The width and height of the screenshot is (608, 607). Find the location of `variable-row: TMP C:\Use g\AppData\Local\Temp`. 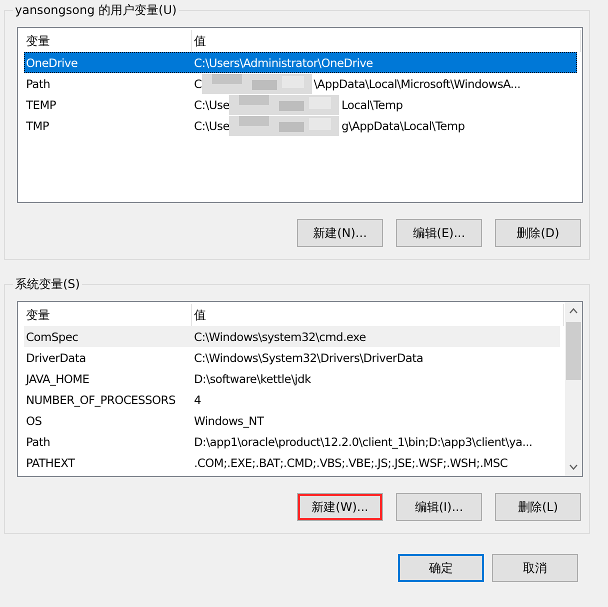

variable-row: TMP C:\Use g\AppData\Local\Temp is located at coordinates (300, 125).